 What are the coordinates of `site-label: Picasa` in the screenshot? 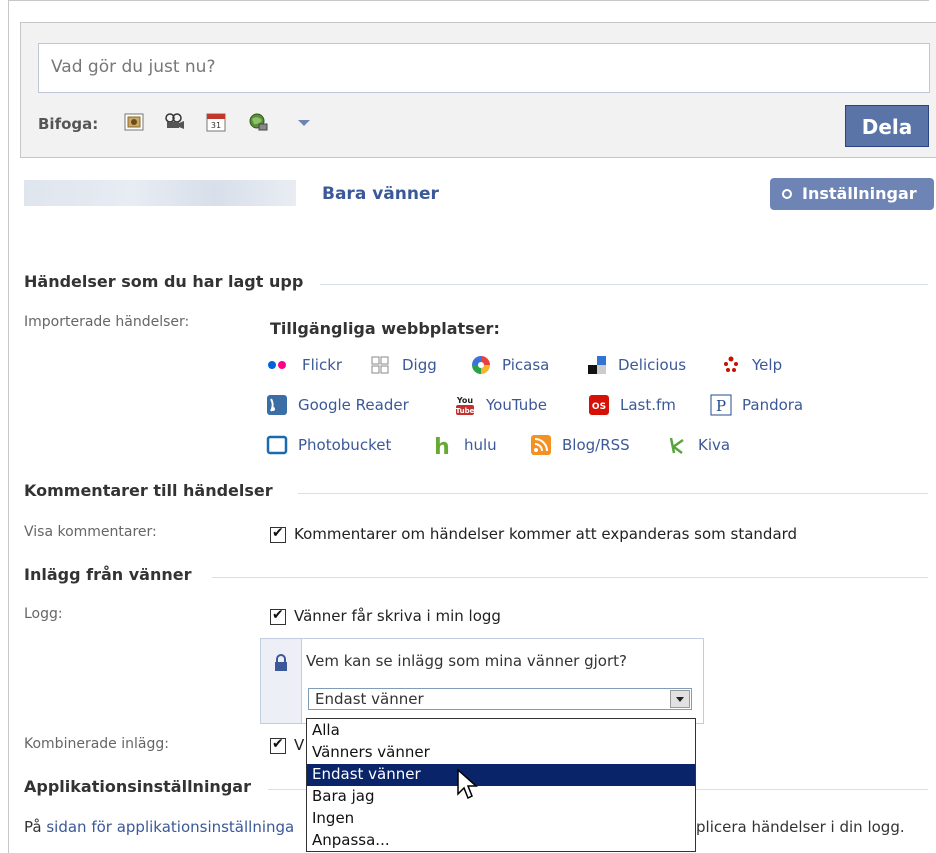 It's located at (526, 365).